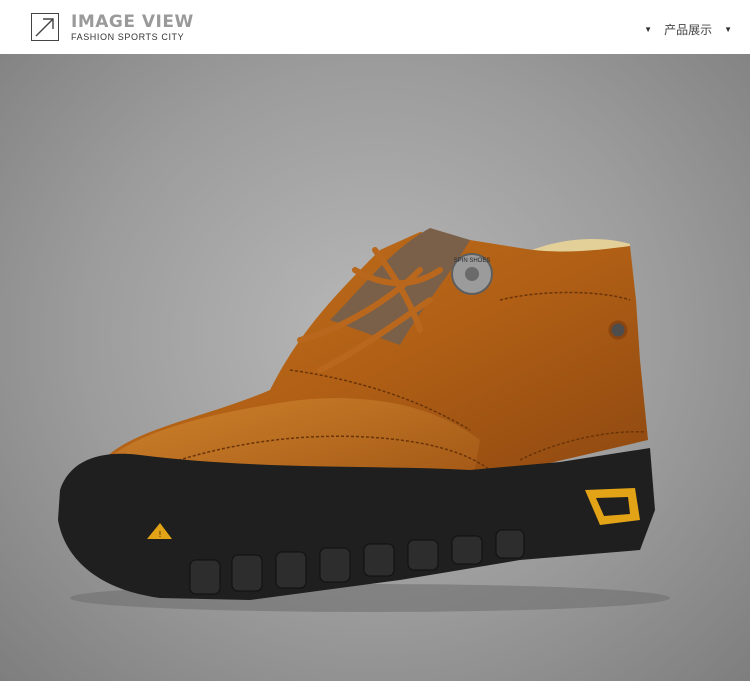  I want to click on section-subtitle: FASHION SPORTS CITY, so click(128, 37).